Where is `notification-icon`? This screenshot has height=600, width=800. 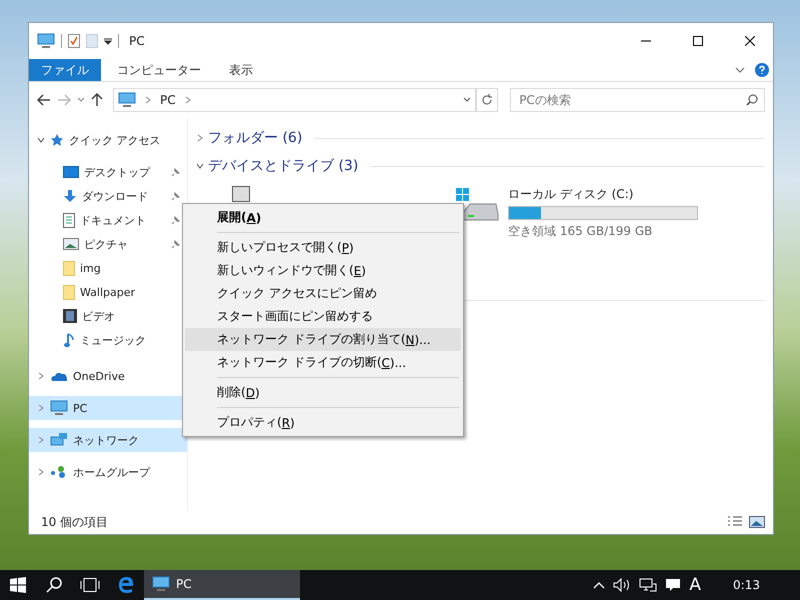 notification-icon is located at coordinates (673, 585).